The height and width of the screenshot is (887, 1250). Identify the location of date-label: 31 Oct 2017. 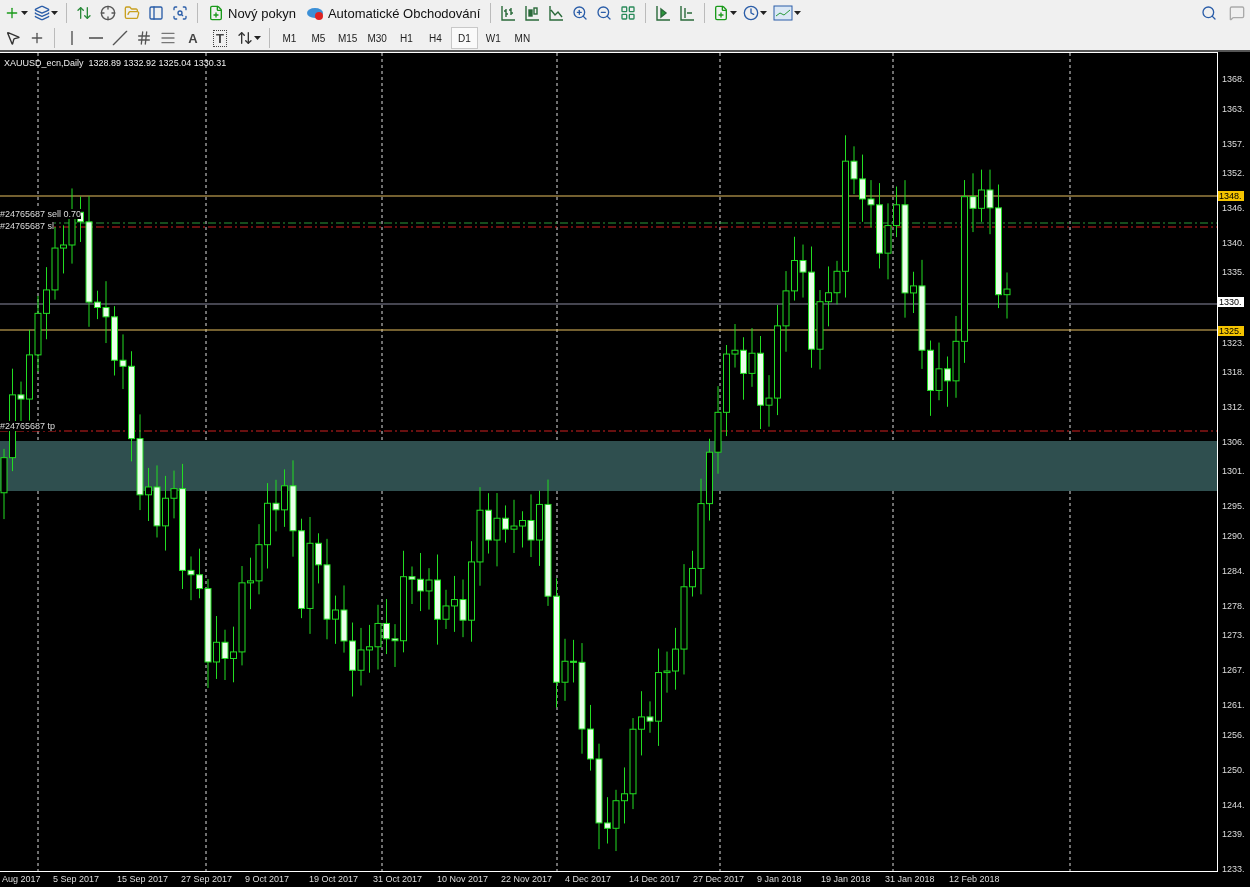
(398, 879).